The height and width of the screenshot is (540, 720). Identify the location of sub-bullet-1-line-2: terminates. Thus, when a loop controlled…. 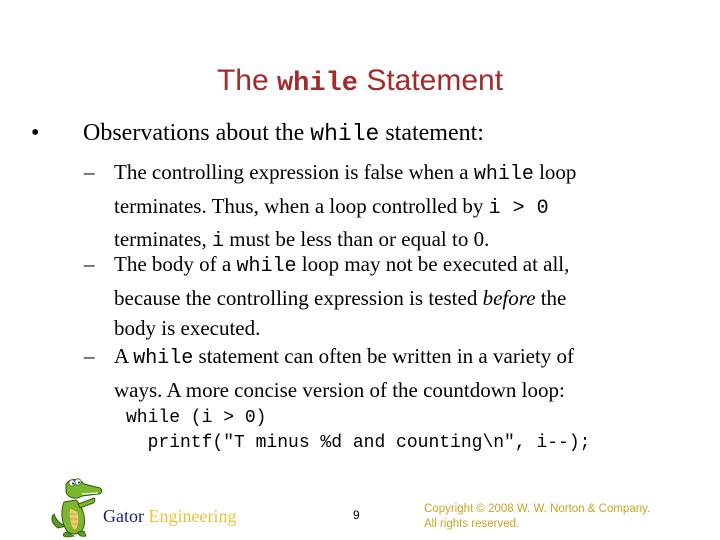
(345, 208).